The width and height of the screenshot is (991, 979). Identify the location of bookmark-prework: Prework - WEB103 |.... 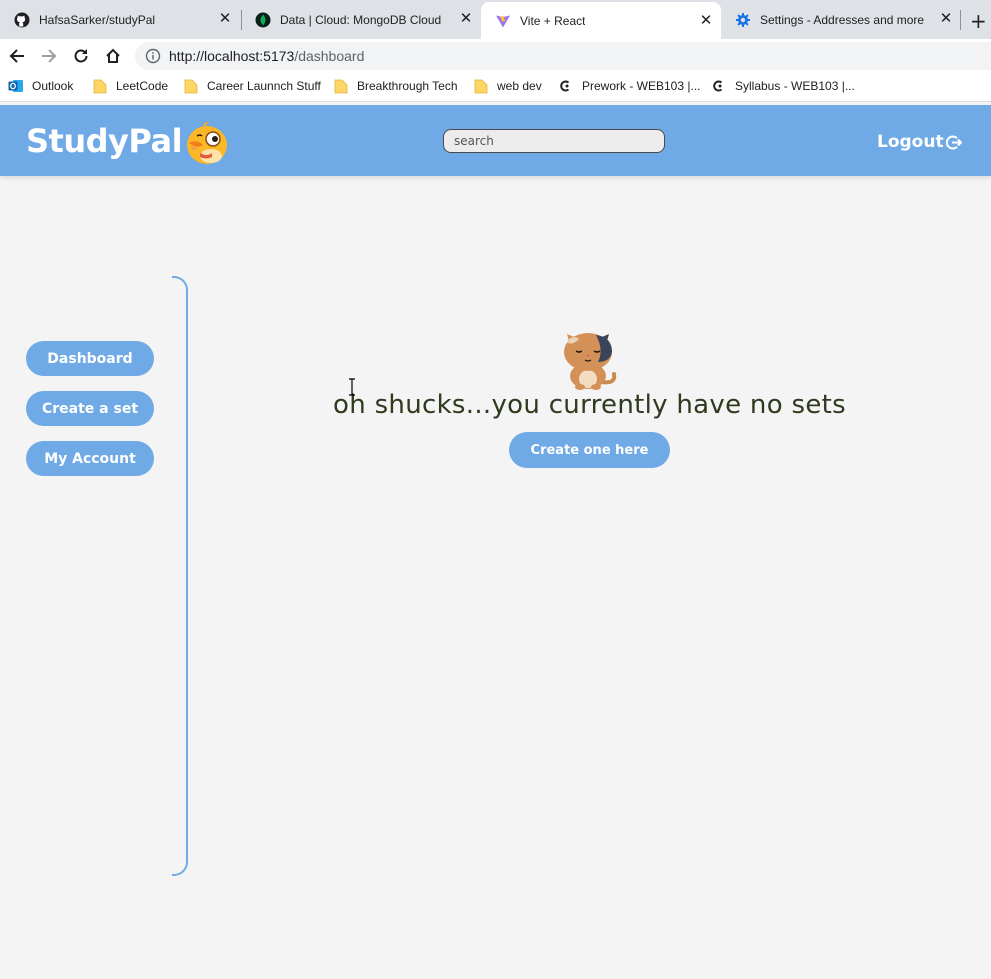
(629, 86).